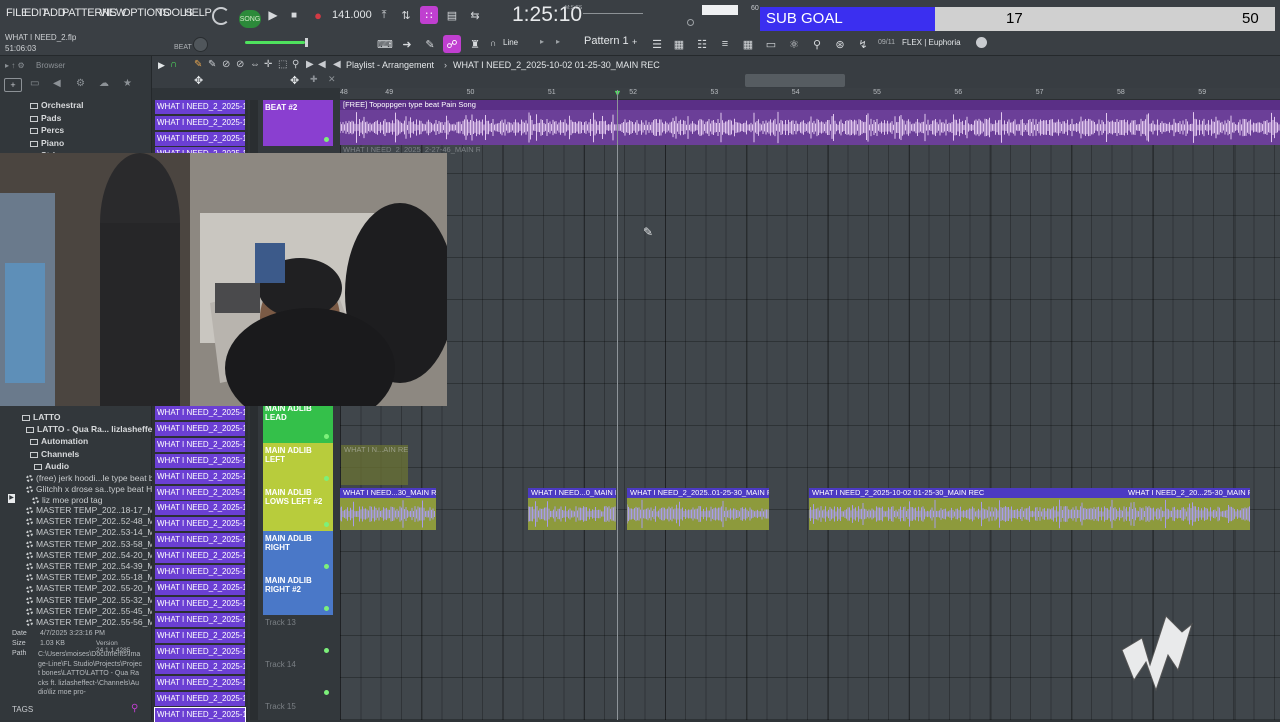  What do you see at coordinates (298, 636) in the screenshot?
I see `track-header-track-13: Track 13` at bounding box center [298, 636].